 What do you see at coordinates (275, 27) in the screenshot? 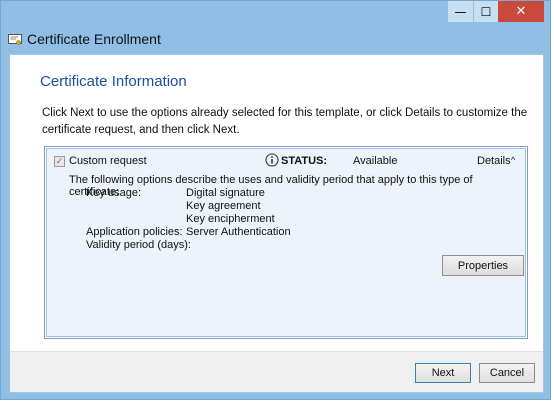
I see `title-bar: — ☐ ✕ Certificate Enrollment` at bounding box center [275, 27].